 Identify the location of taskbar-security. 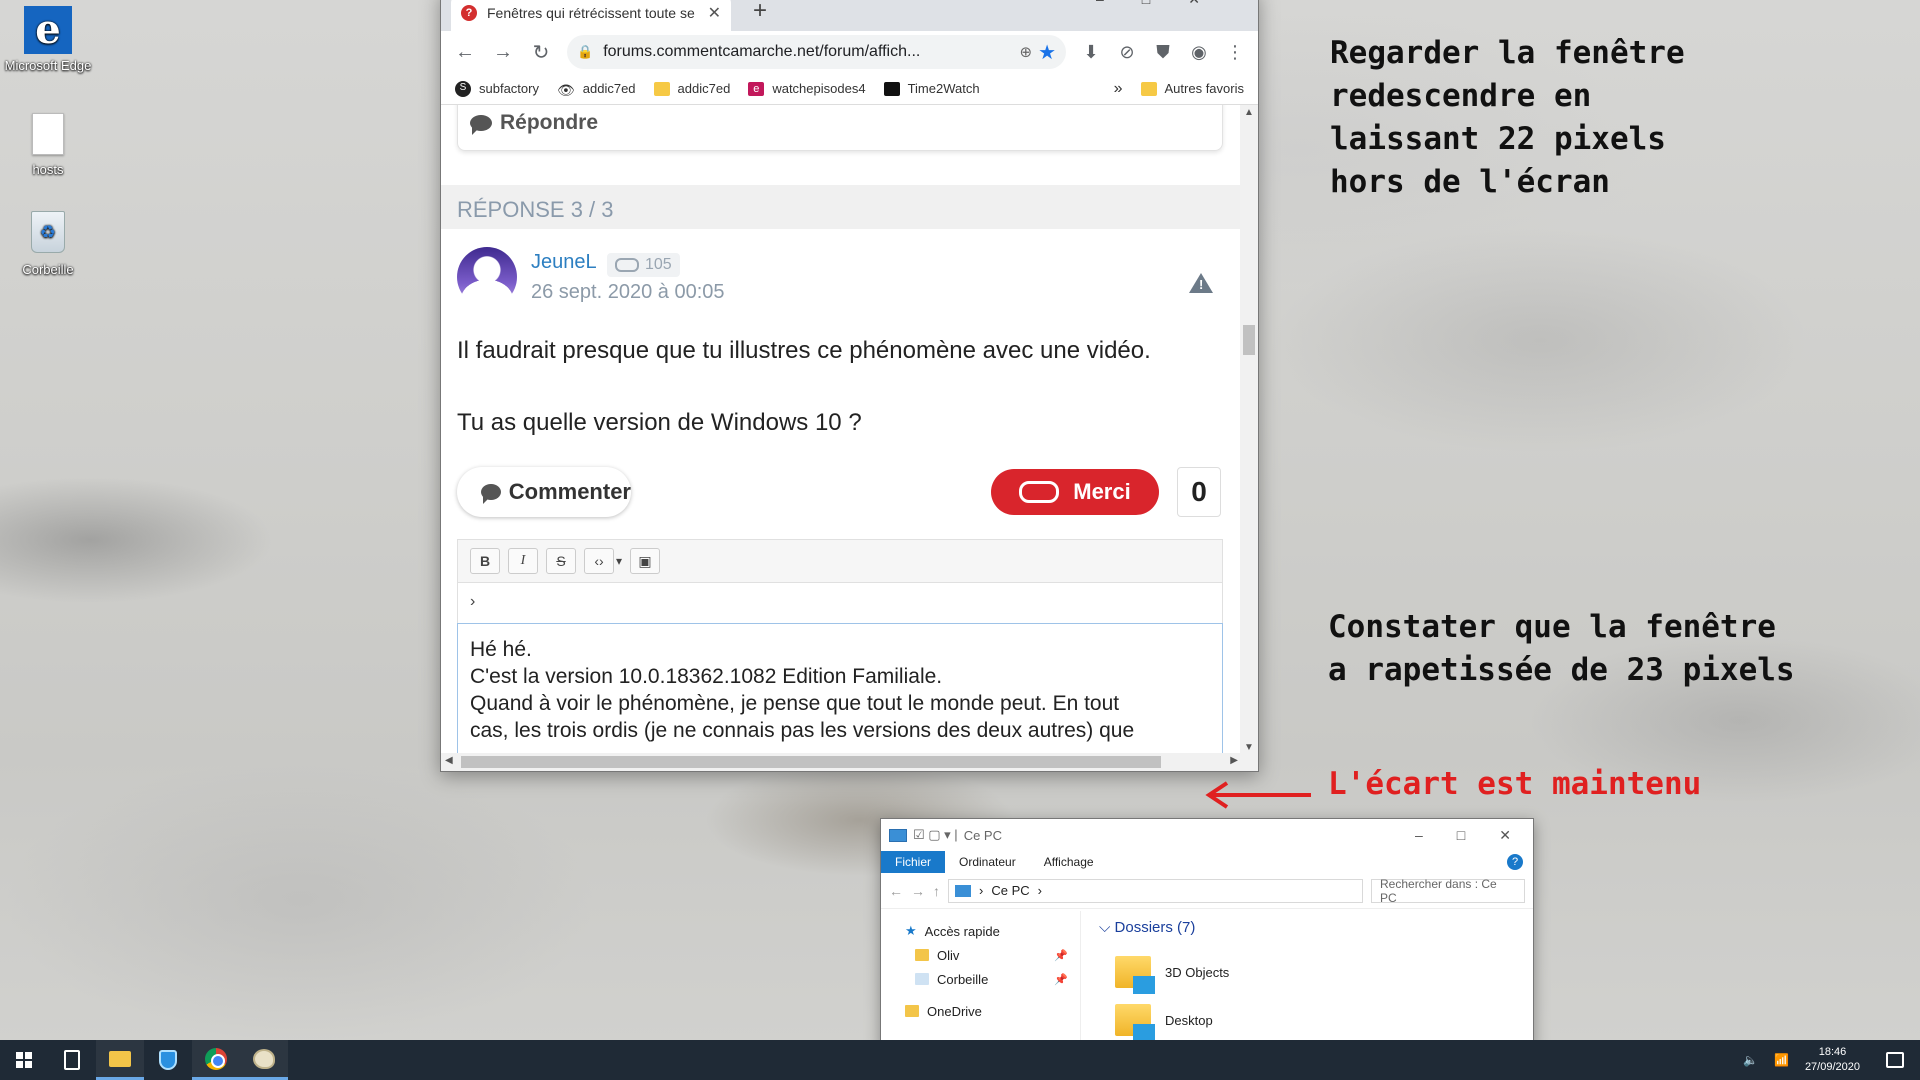
(168, 1060).